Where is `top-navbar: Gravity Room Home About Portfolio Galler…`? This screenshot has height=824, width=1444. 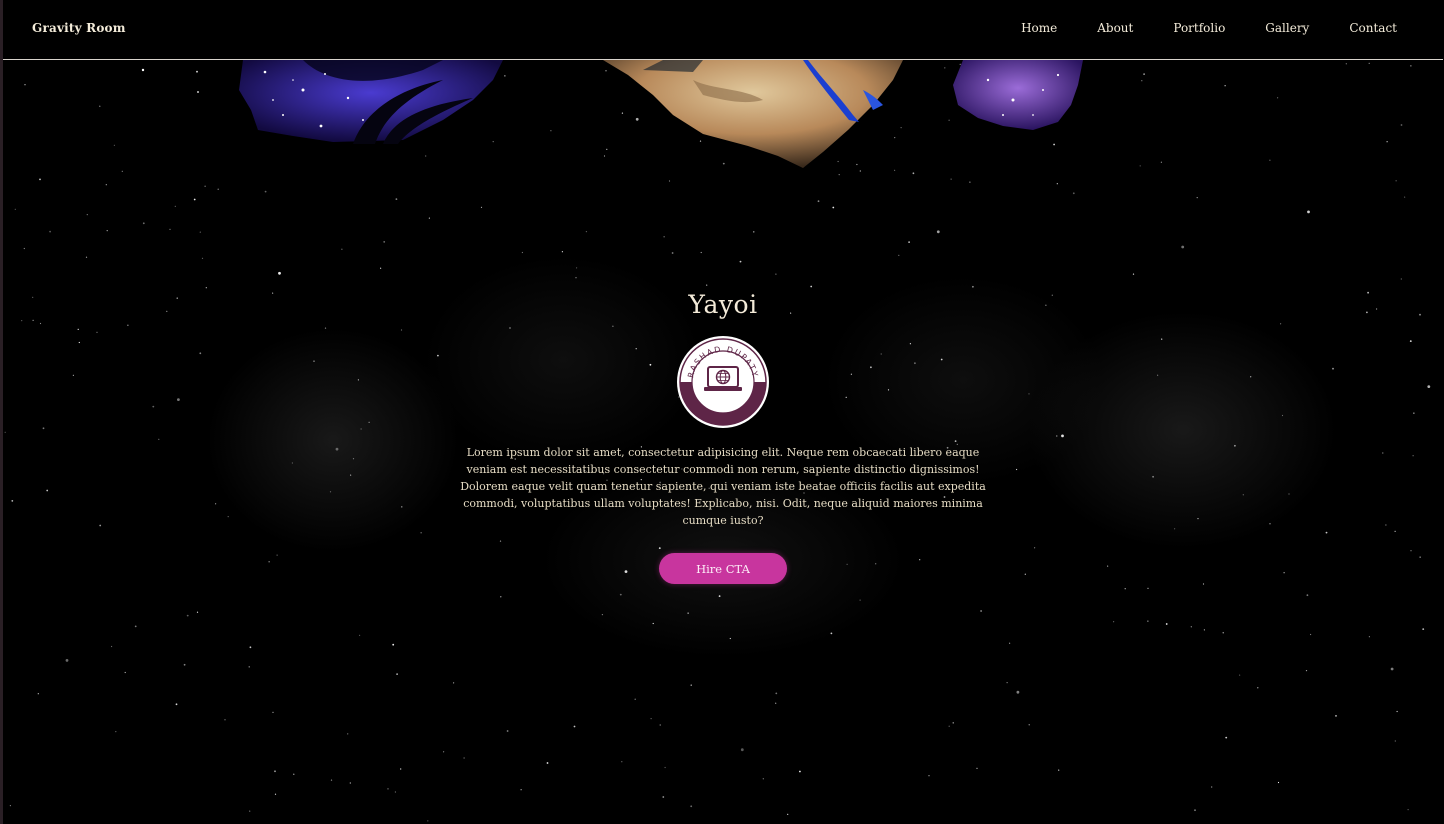
top-navbar: Gravity Room Home About Portfolio Galler… is located at coordinates (723, 30).